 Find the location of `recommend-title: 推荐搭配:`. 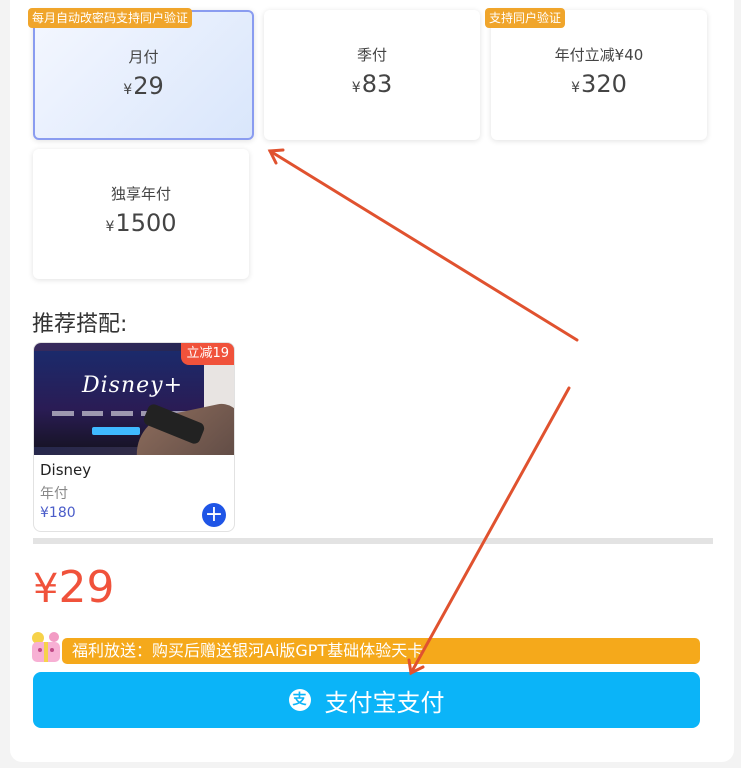

recommend-title: 推荐搭配: is located at coordinates (80, 324).